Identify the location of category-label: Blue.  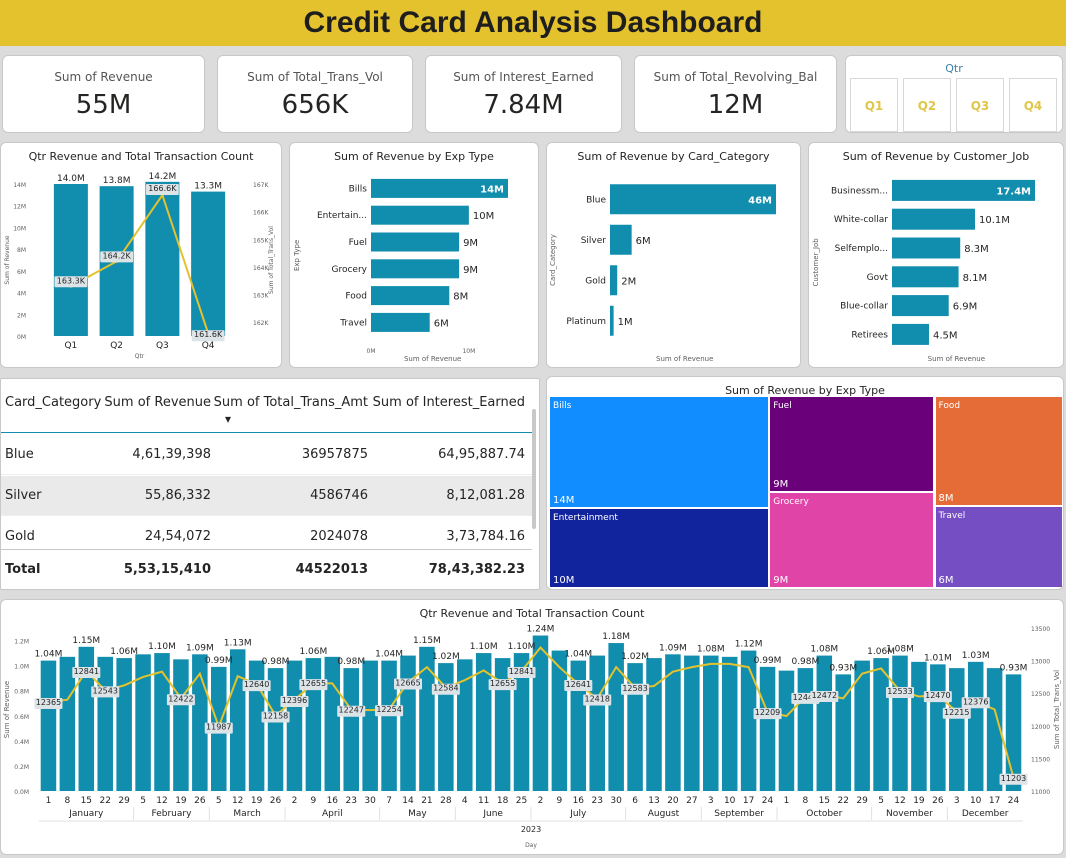
(596, 200).